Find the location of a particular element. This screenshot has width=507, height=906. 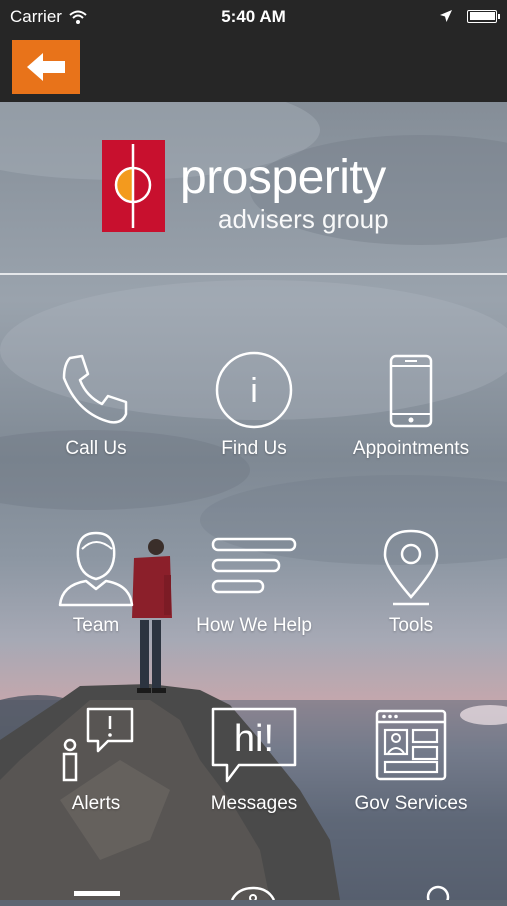

menu-item-call-us: Call Us is located at coordinates (96, 405).